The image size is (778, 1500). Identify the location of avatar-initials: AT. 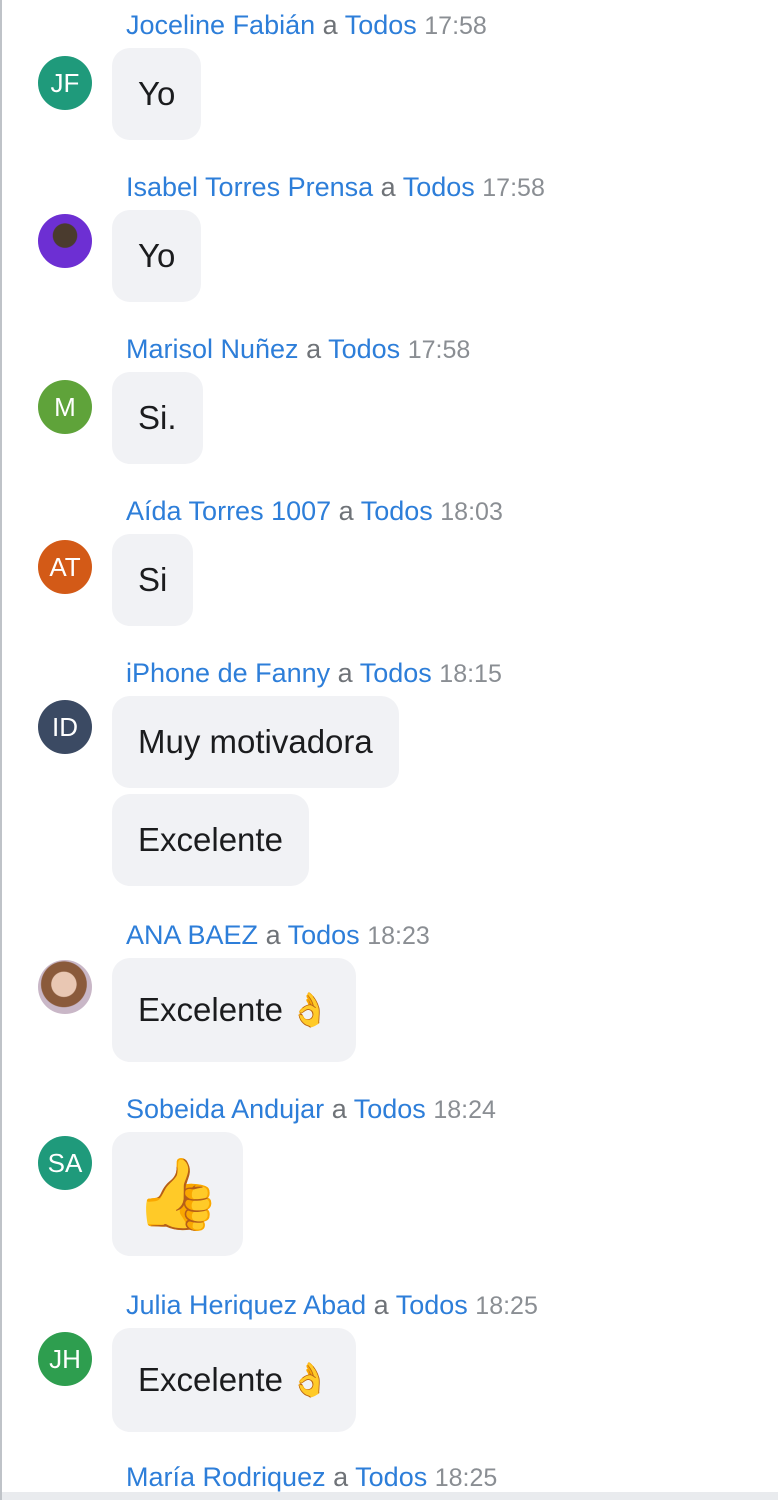
(65, 567).